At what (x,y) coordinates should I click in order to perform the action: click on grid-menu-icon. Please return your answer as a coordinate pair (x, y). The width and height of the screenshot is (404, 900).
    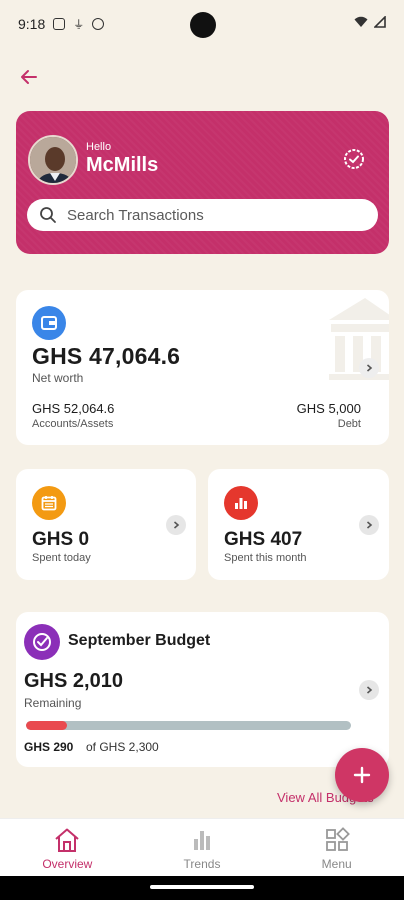
    Looking at the image, I should click on (337, 839).